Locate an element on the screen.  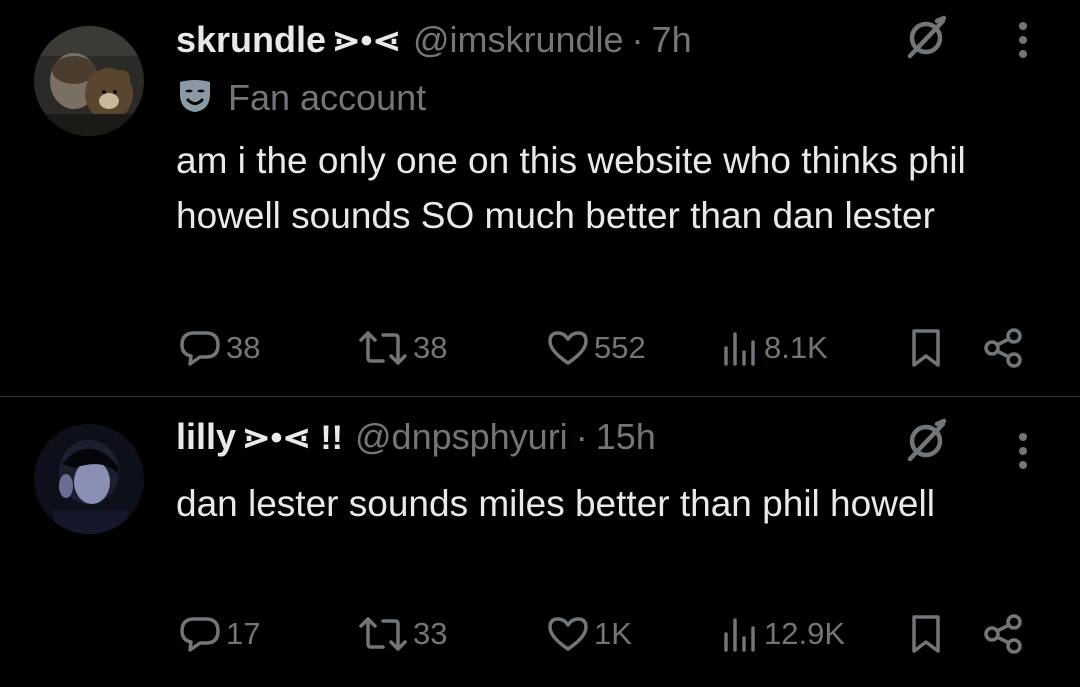
repost-button: 33 is located at coordinates (401, 634).